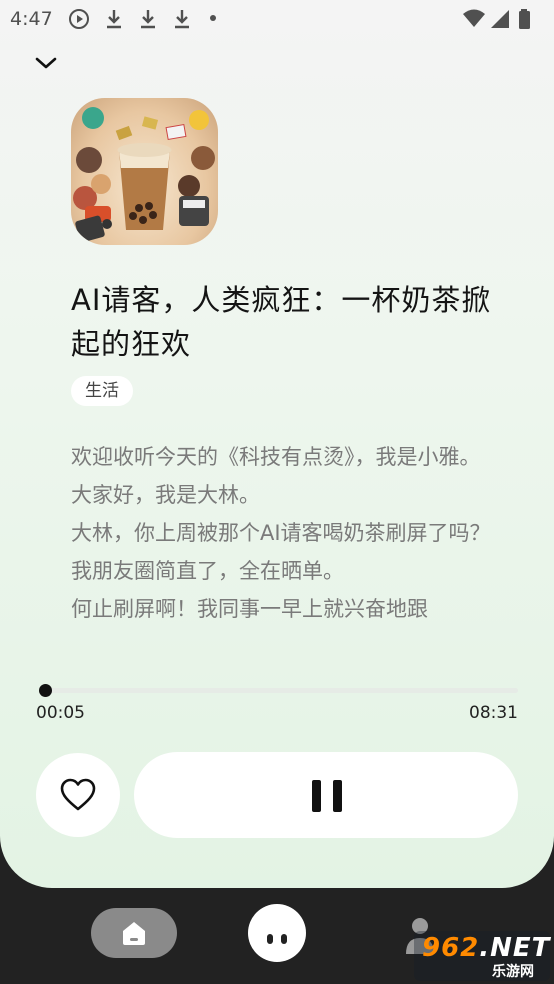 The height and width of the screenshot is (984, 554). What do you see at coordinates (474, 18) in the screenshot?
I see `wifi-icon` at bounding box center [474, 18].